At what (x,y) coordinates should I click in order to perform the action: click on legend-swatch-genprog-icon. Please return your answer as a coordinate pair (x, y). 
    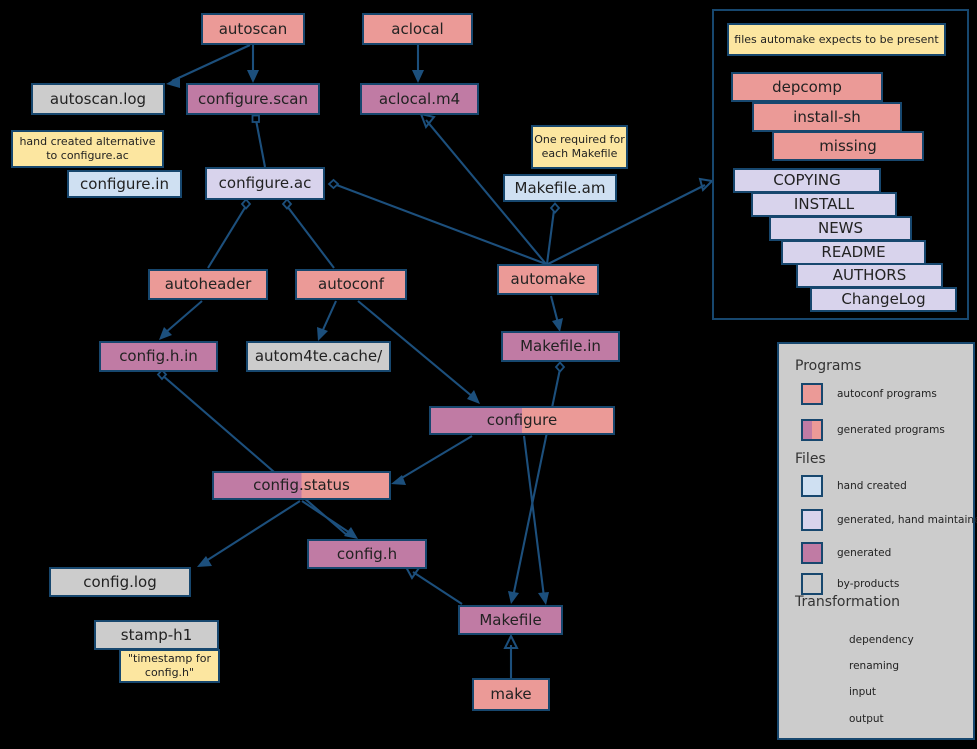
    Looking at the image, I should click on (812, 430).